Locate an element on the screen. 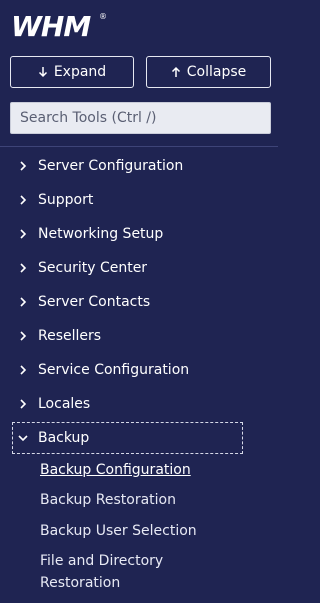 This screenshot has height=603, width=320. nav-item-label: Security Center is located at coordinates (93, 268).